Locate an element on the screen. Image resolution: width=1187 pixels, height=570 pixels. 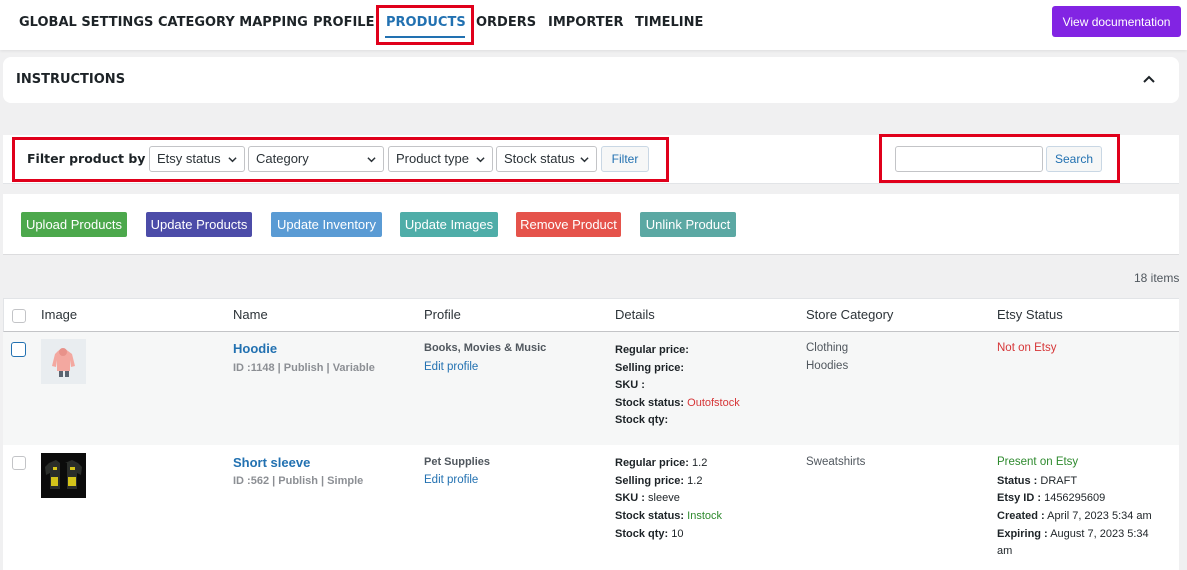
update-inventory-button: Update Inventory is located at coordinates (326, 224).